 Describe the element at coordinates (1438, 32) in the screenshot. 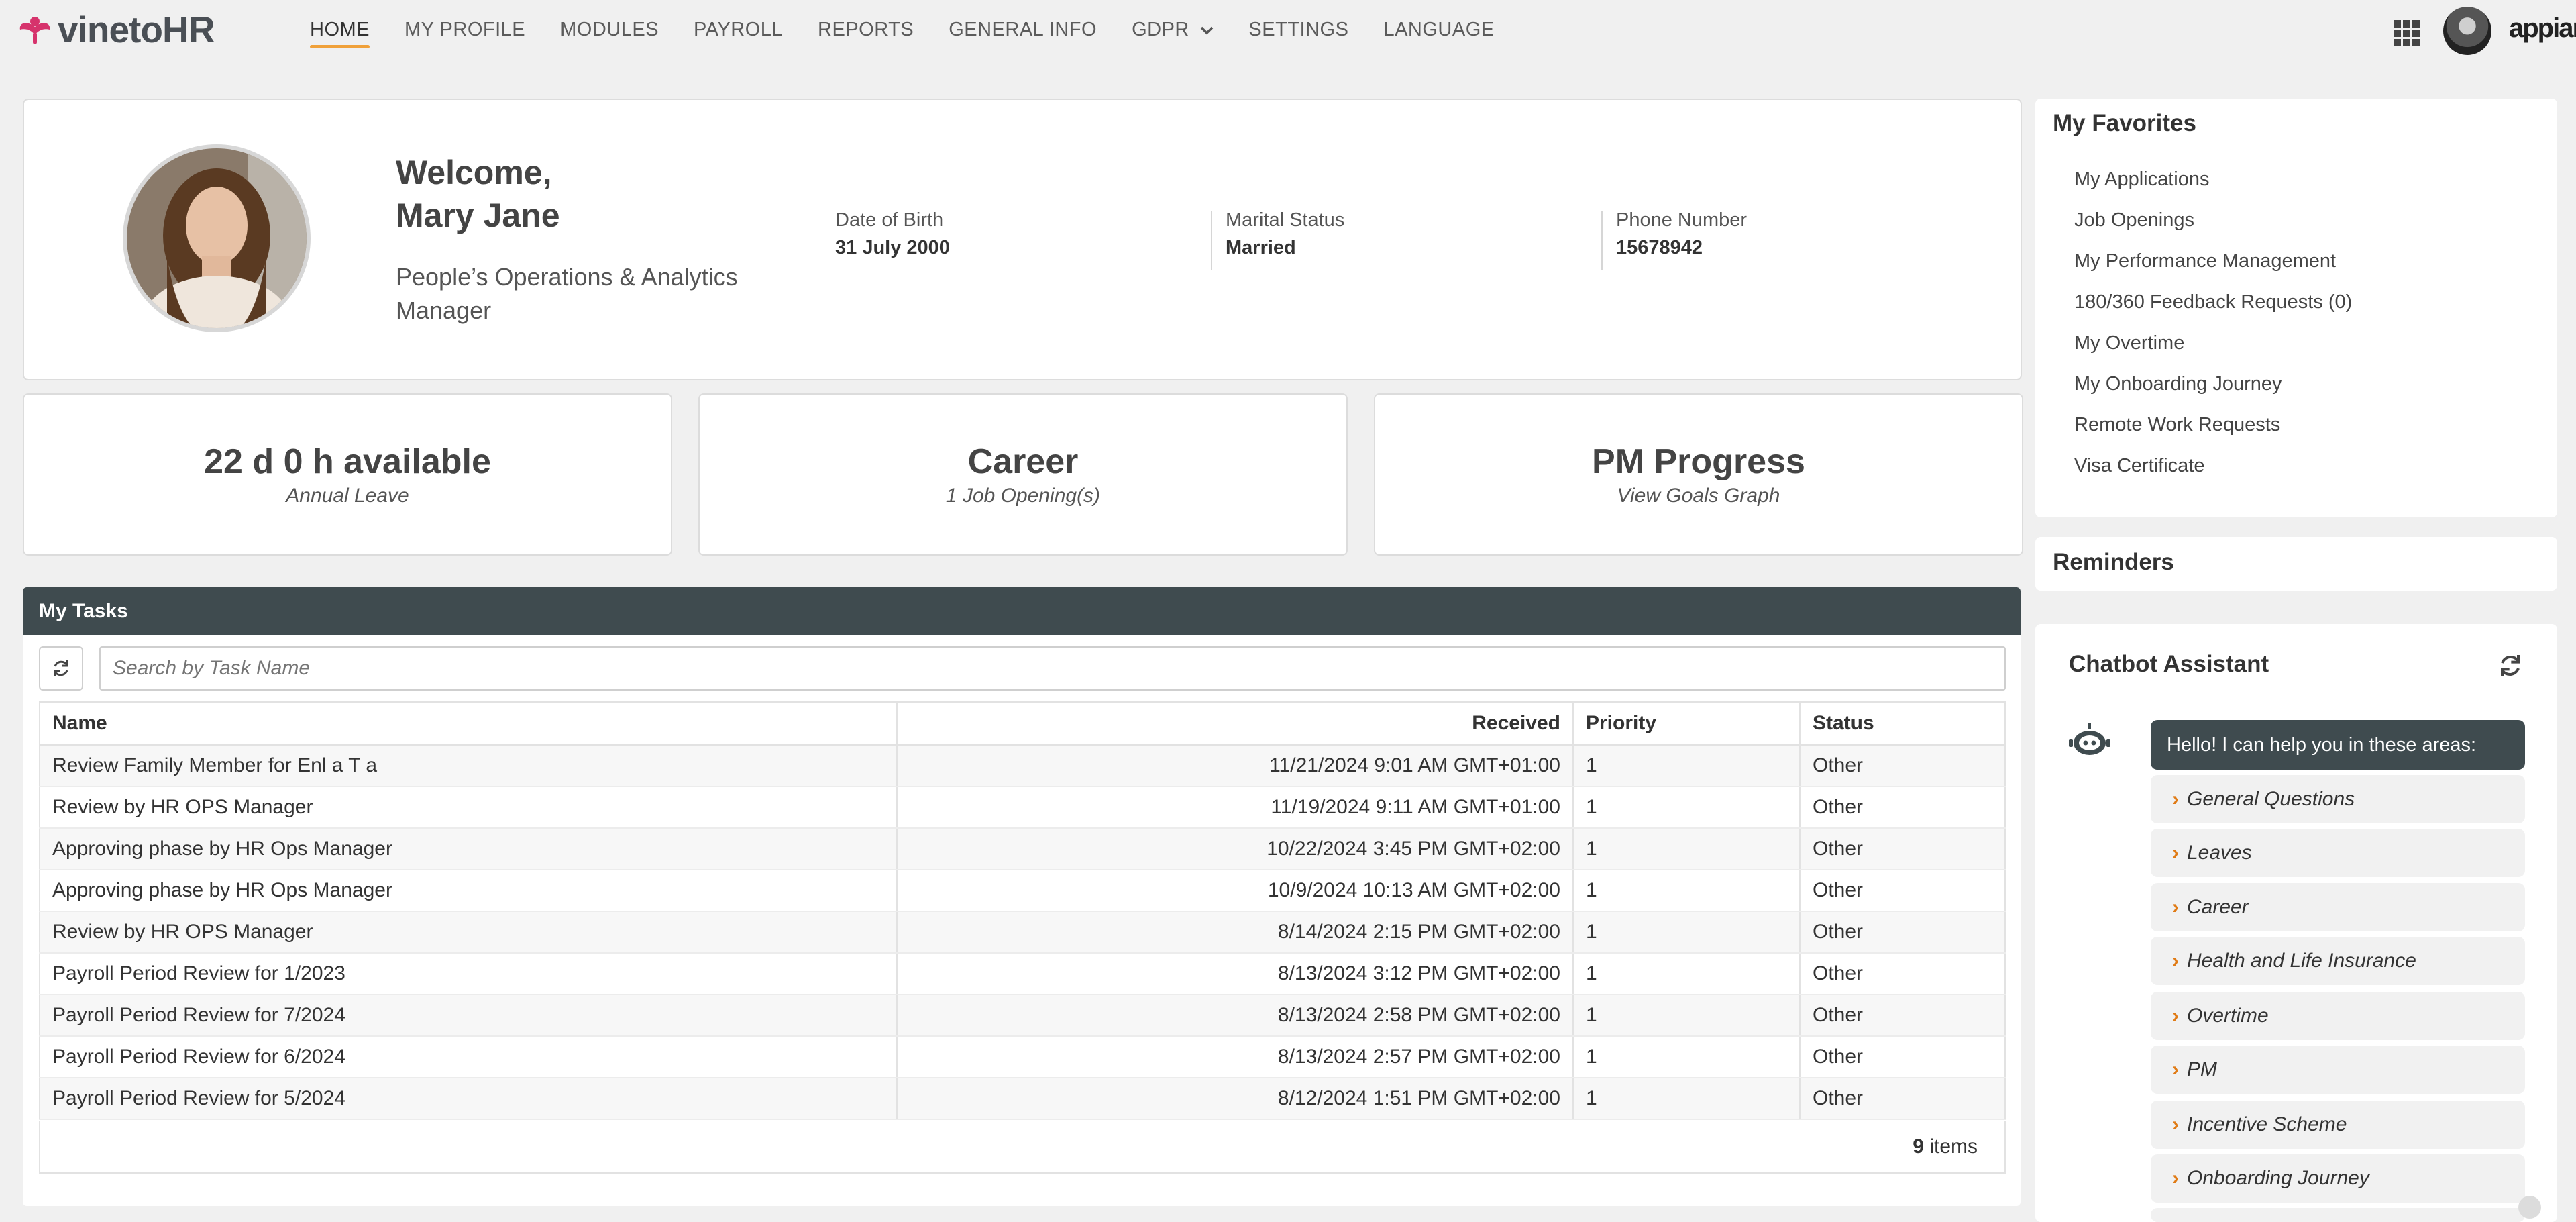

I see `nav-language: LANGUAGE` at that location.